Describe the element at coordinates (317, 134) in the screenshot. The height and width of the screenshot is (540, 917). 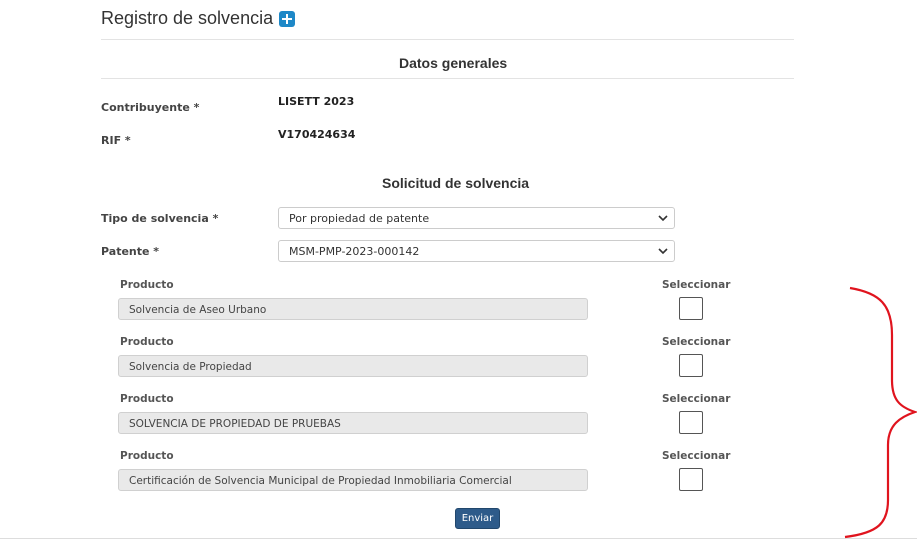
I see `rif-value: V170424634` at that location.